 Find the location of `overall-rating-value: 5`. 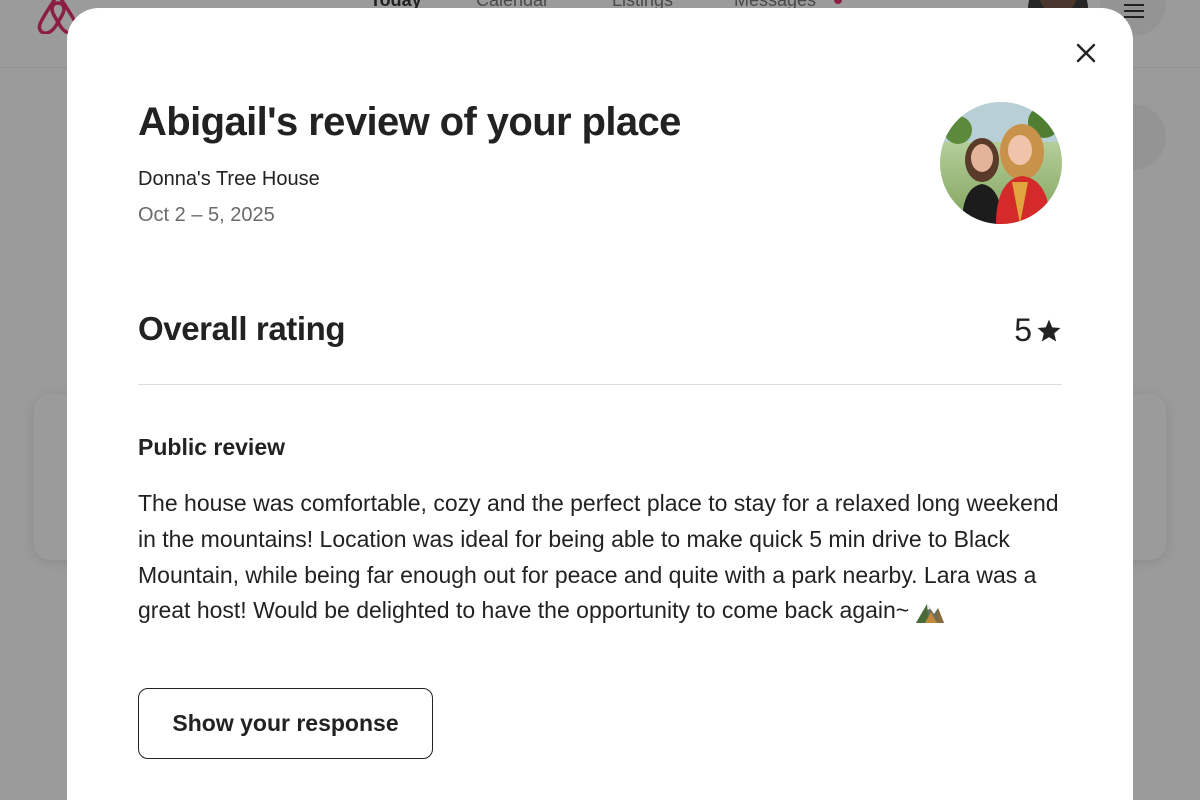

overall-rating-value: 5 is located at coordinates (1038, 330).